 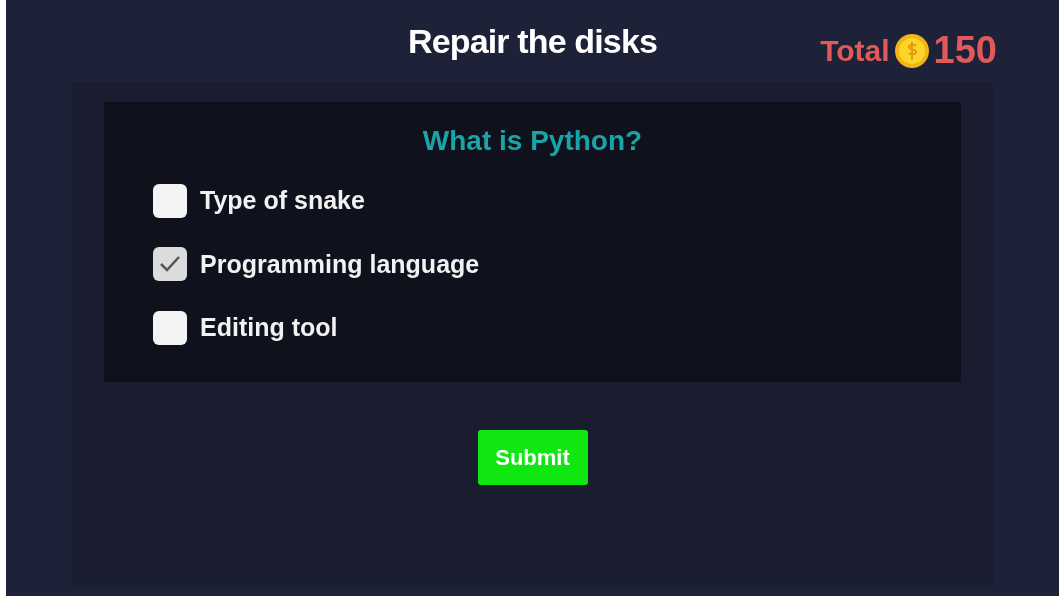 What do you see at coordinates (965, 50) in the screenshot?
I see `total-value: 150` at bounding box center [965, 50].